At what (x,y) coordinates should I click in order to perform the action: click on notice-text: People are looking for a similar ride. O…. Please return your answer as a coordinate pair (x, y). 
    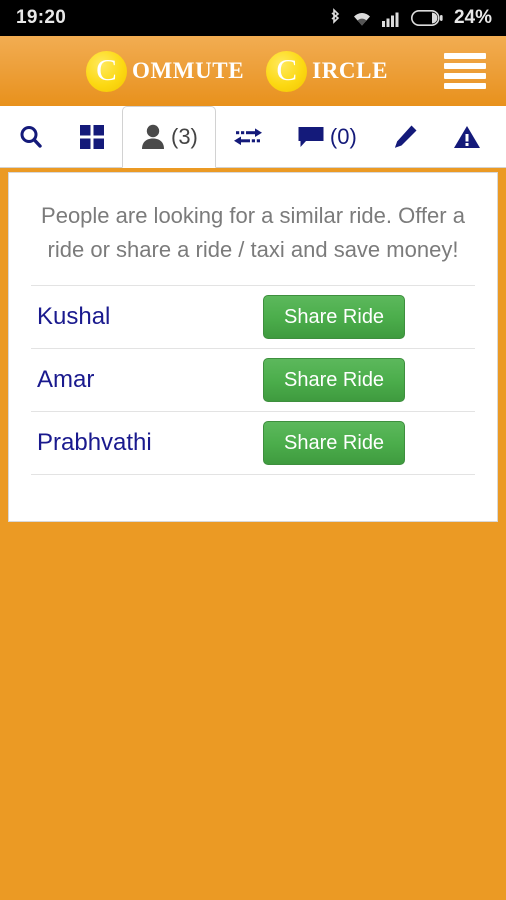
    Looking at the image, I should click on (253, 240).